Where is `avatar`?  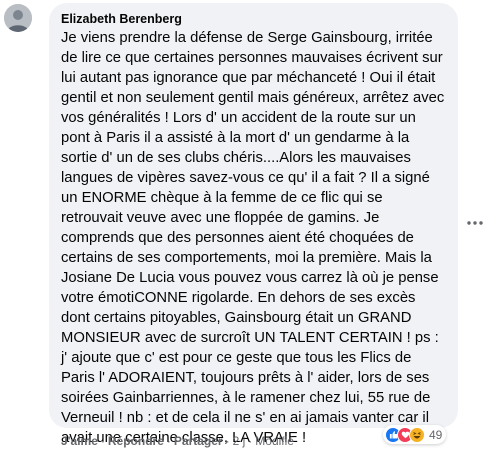 avatar is located at coordinates (18, 18).